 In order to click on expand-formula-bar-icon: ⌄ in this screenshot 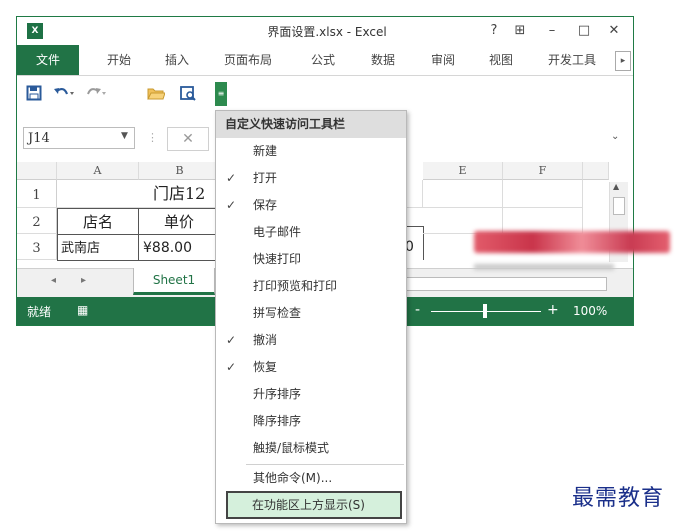, I will do `click(615, 136)`.